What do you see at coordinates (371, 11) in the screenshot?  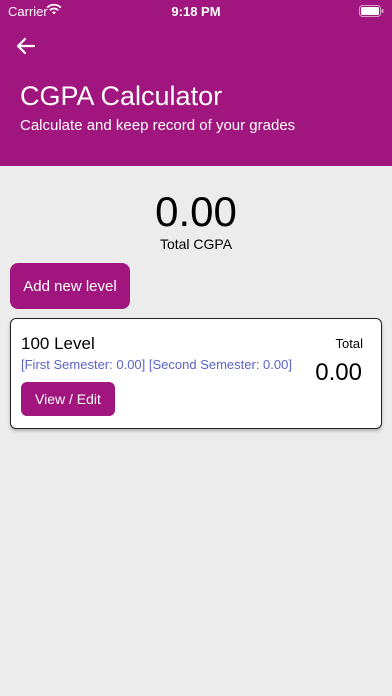 I see `battery-icon` at bounding box center [371, 11].